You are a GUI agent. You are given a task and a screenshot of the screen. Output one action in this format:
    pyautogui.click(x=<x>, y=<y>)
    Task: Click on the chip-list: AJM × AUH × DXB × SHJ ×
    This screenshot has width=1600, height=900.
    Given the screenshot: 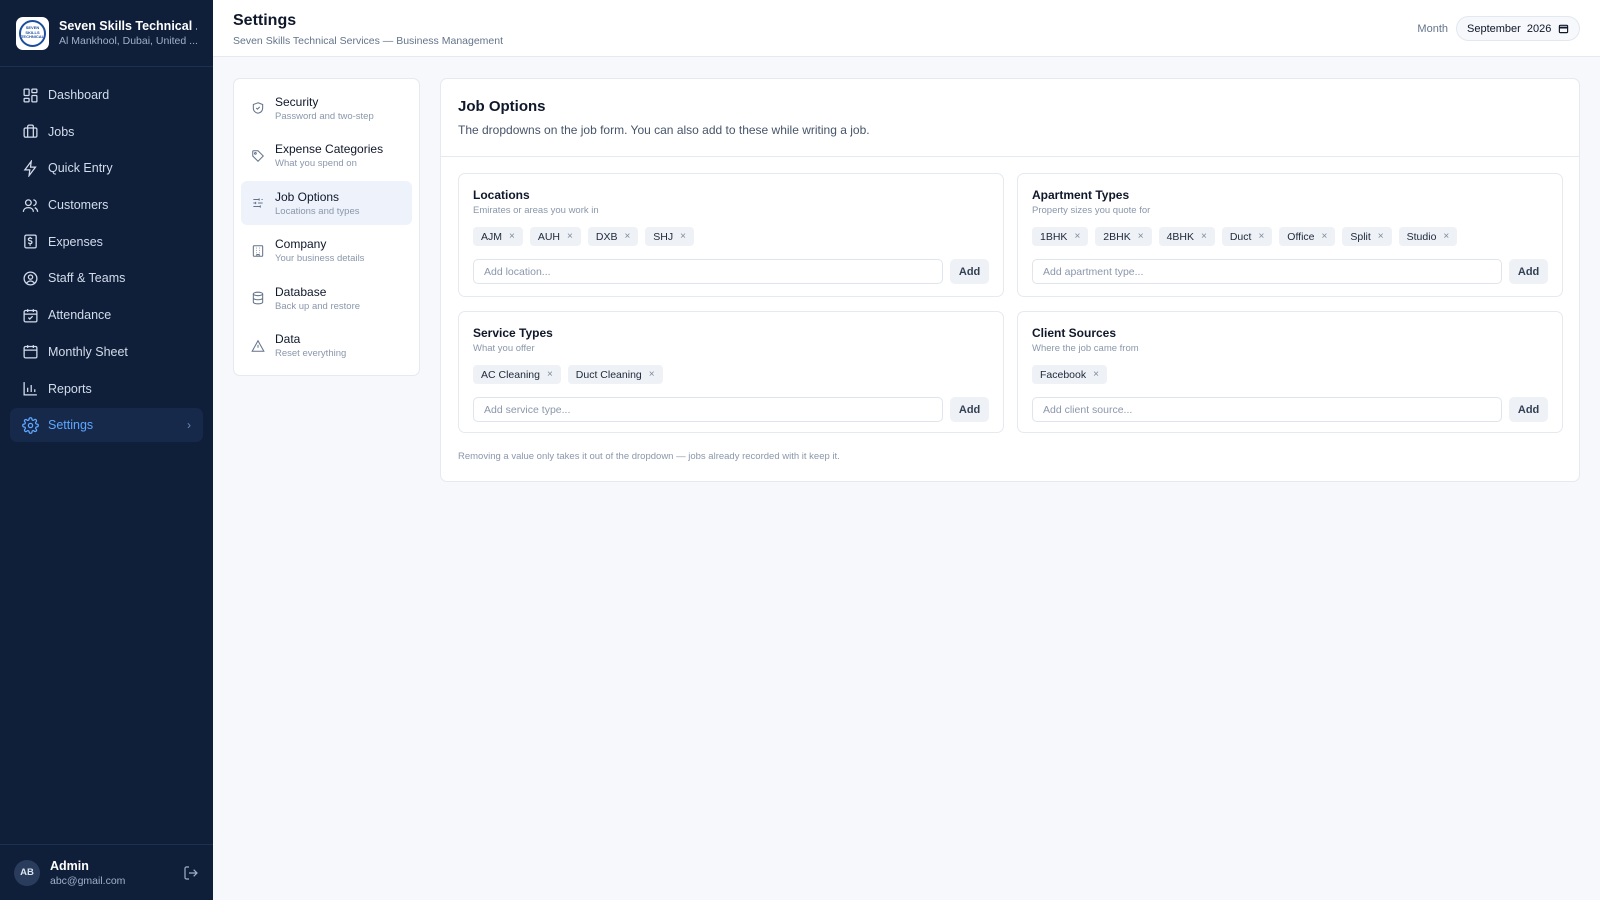 What is the action you would take?
    pyautogui.click(x=731, y=236)
    